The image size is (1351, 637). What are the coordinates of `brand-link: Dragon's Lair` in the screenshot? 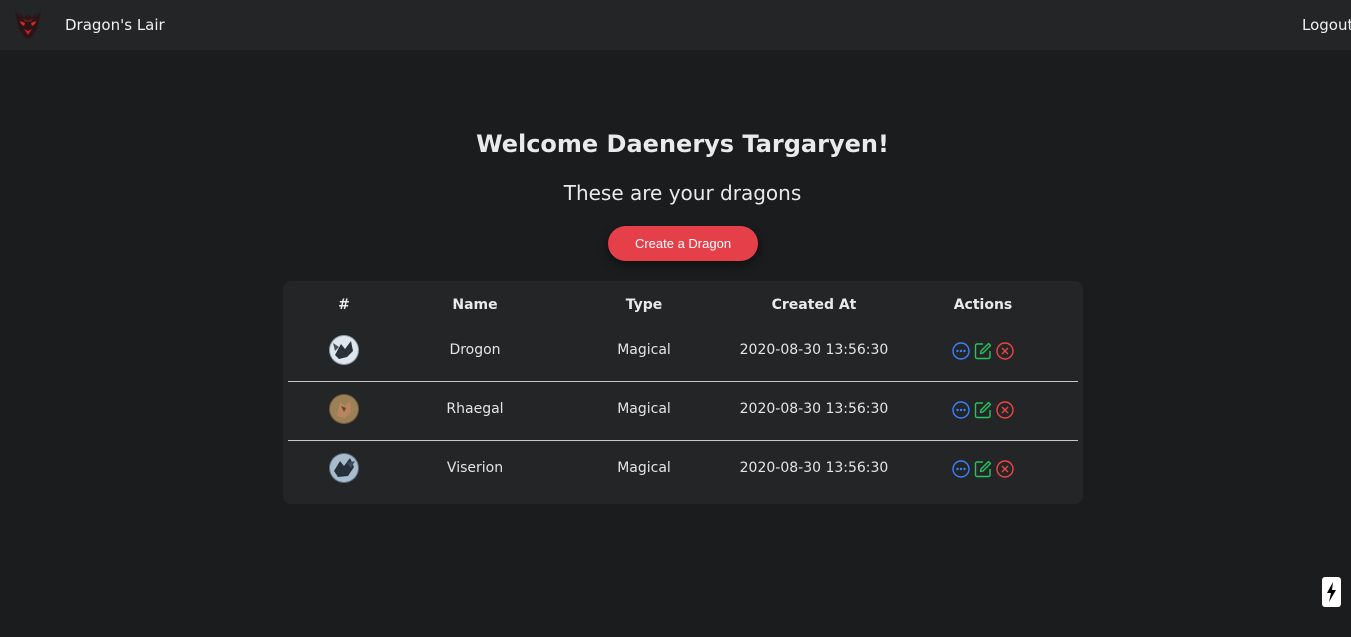 It's located at (115, 25).